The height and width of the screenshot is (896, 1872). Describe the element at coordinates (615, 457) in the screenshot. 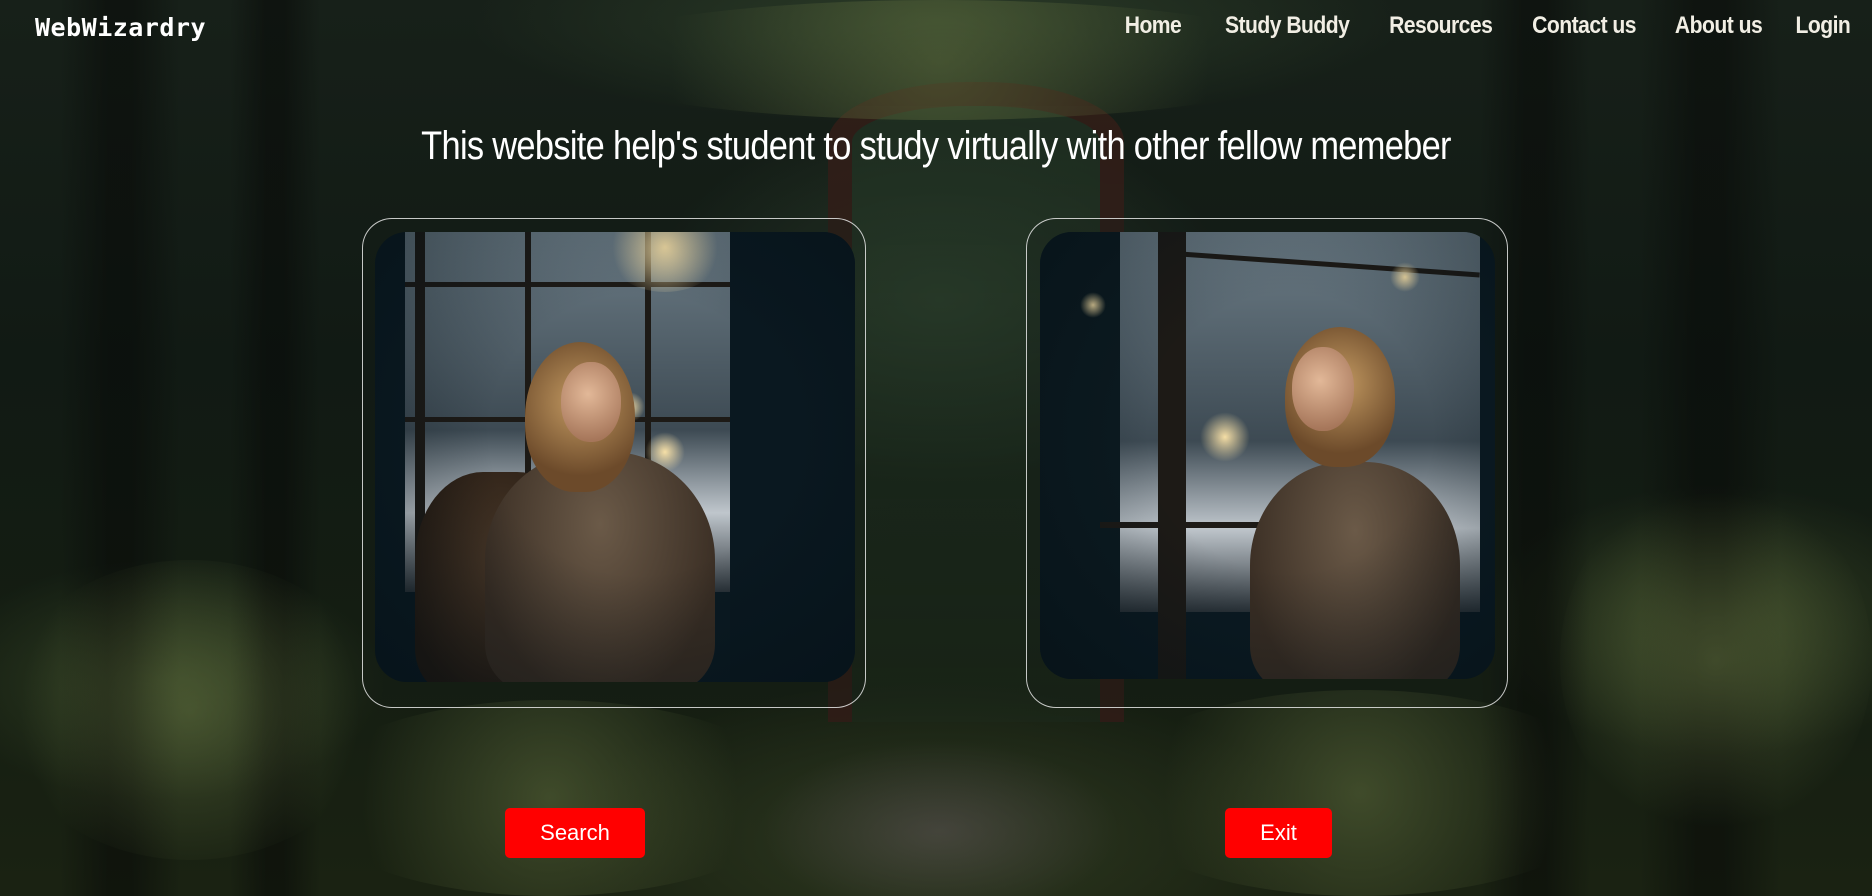

I see `woman-by-window-photo` at that location.